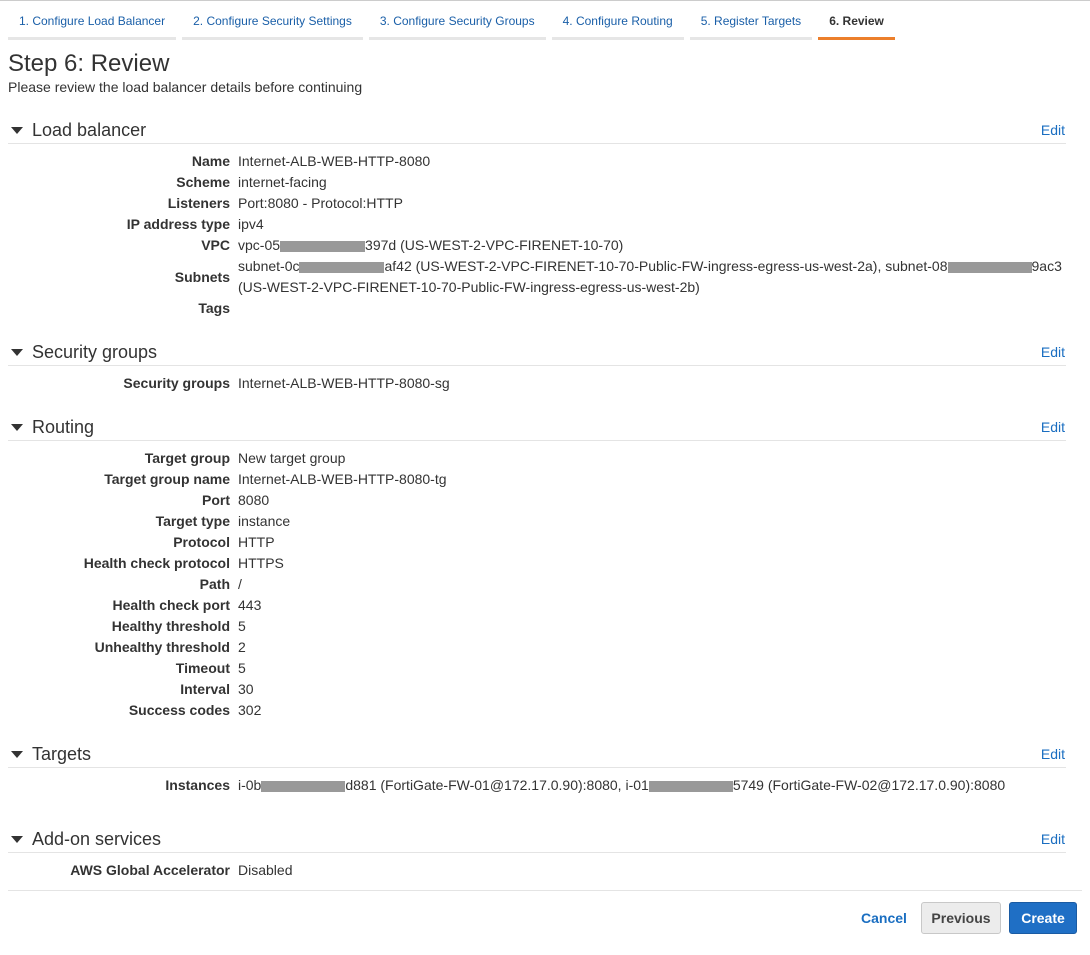  Describe the element at coordinates (537, 428) in the screenshot. I see `section-routing-header: Routing Edit` at that location.